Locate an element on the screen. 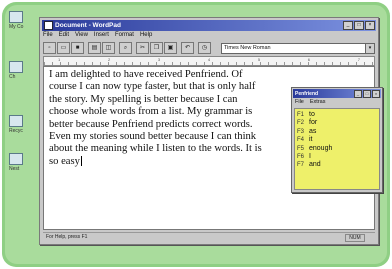 This screenshot has height=269, width=392. ruler-number: 1 is located at coordinates (59, 59).